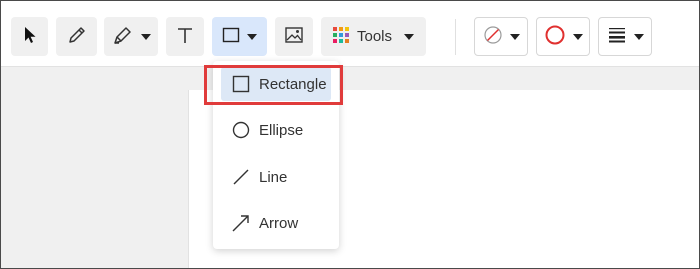  What do you see at coordinates (241, 130) in the screenshot?
I see `ellipse-icon` at bounding box center [241, 130].